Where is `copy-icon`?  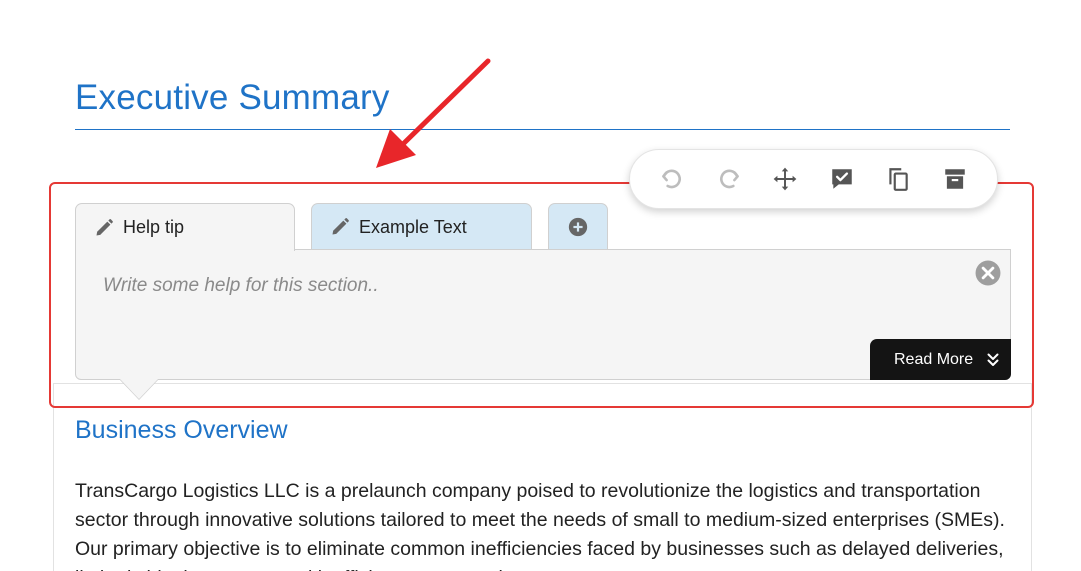 copy-icon is located at coordinates (898, 179).